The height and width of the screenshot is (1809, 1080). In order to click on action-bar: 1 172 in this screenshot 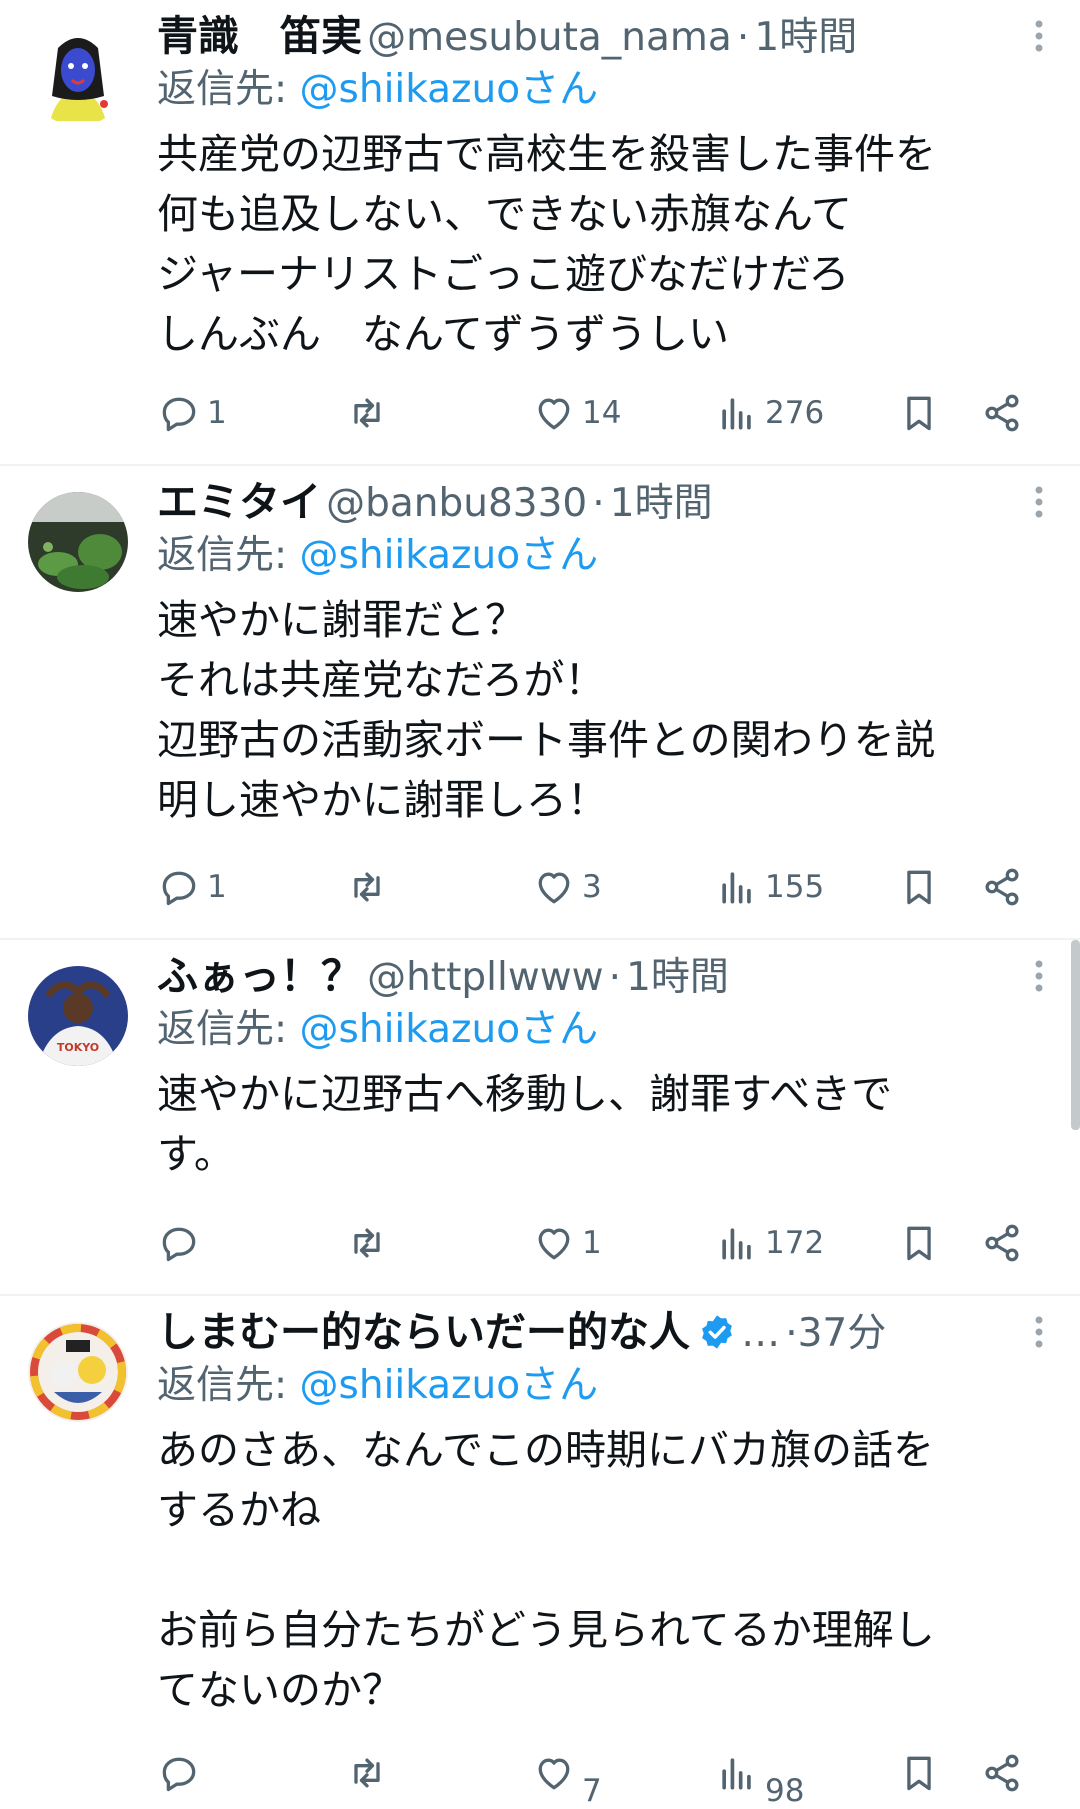, I will do `click(540, 1243)`.